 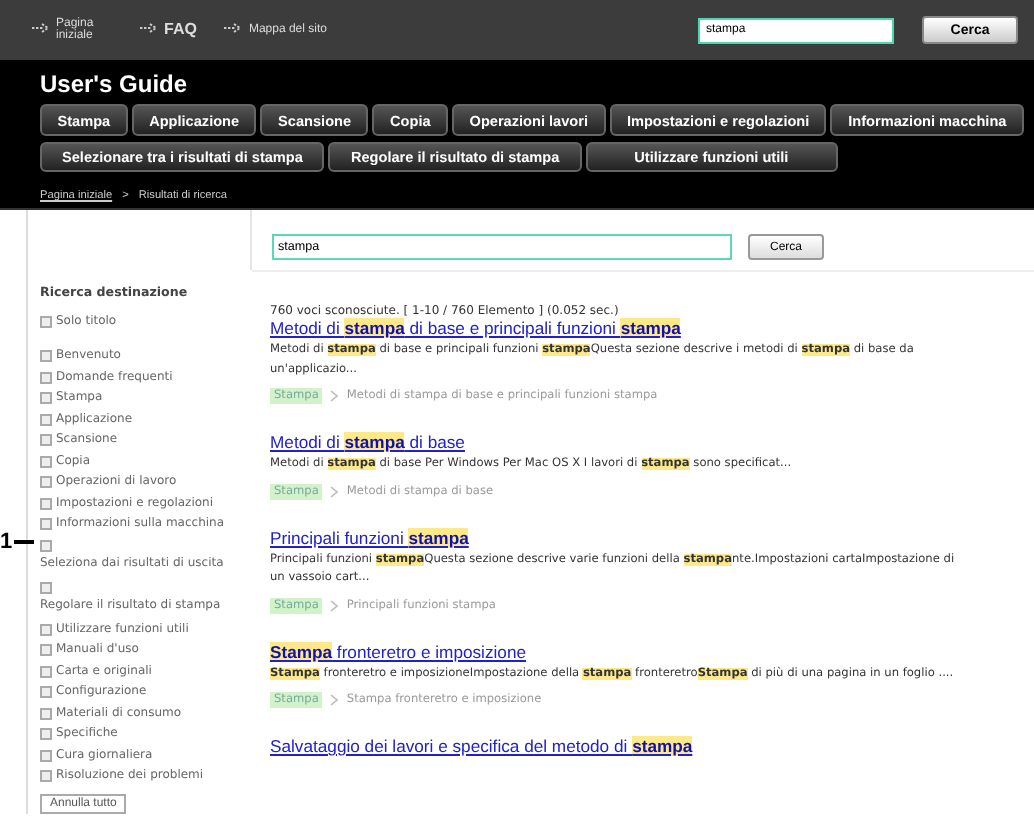 I want to click on result-title-link: Stampa fronteretro e imposizione, so click(x=652, y=651).